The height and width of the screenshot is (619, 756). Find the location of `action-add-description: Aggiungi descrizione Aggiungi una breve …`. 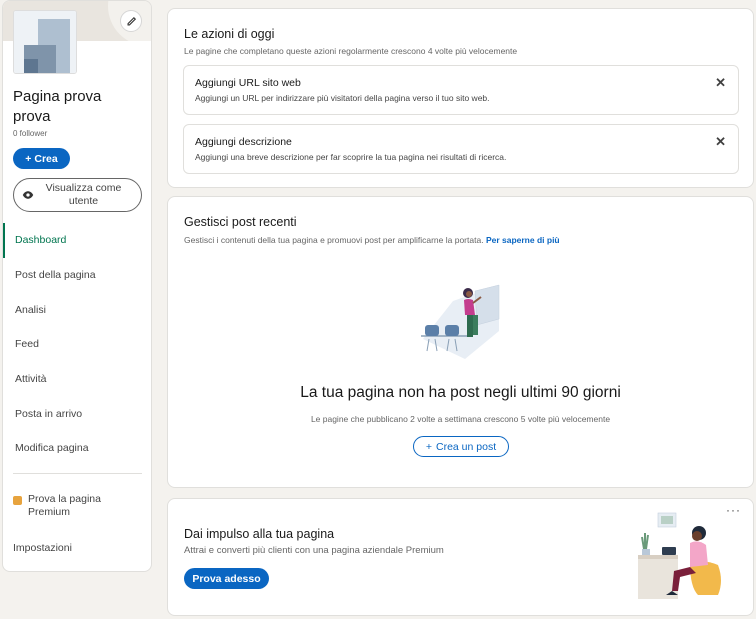

action-add-description: Aggiungi descrizione Aggiungi una breve … is located at coordinates (461, 149).